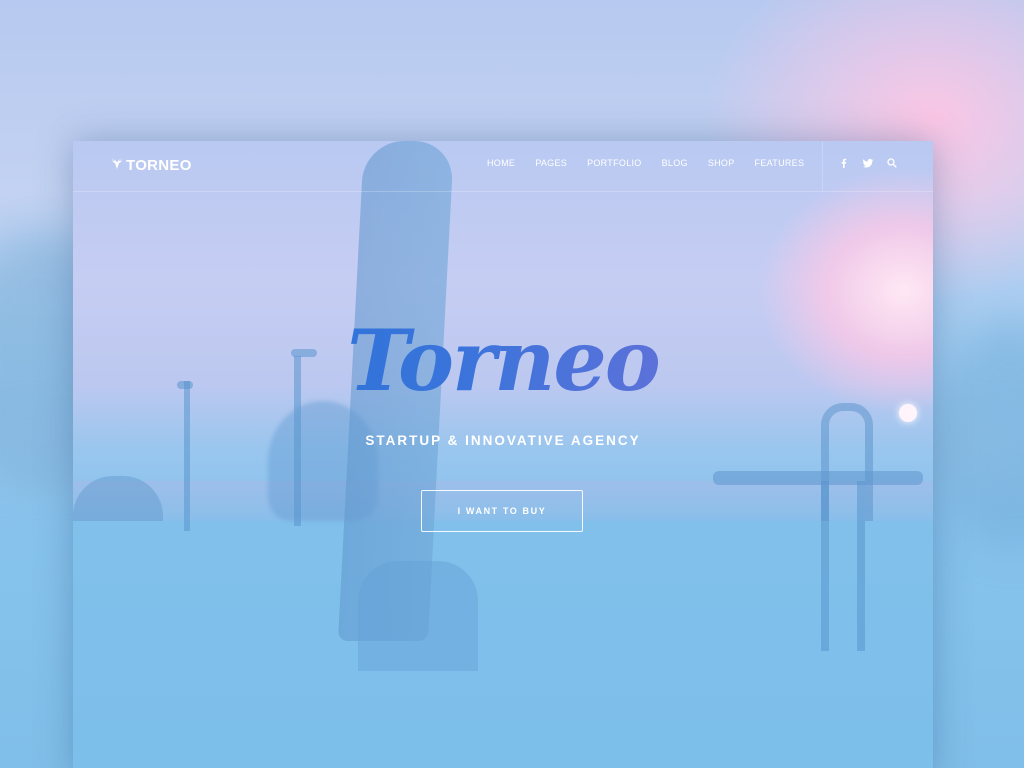 This screenshot has height=768, width=1024. Describe the element at coordinates (822, 166) in the screenshot. I see `header-divider` at that location.